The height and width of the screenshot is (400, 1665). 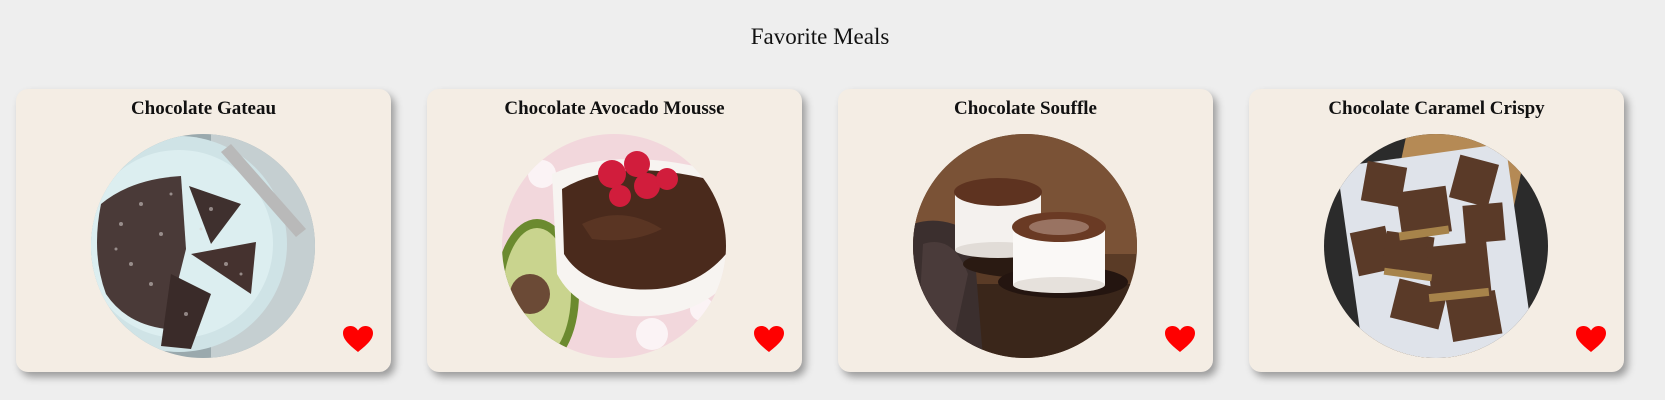 What do you see at coordinates (614, 108) in the screenshot?
I see `meal-title: Chocolate Avocado Mousse` at bounding box center [614, 108].